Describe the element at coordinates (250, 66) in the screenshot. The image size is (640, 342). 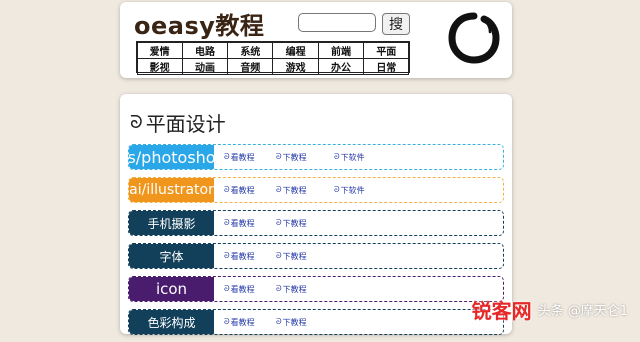
I see `nav-item-audio: 音频` at that location.